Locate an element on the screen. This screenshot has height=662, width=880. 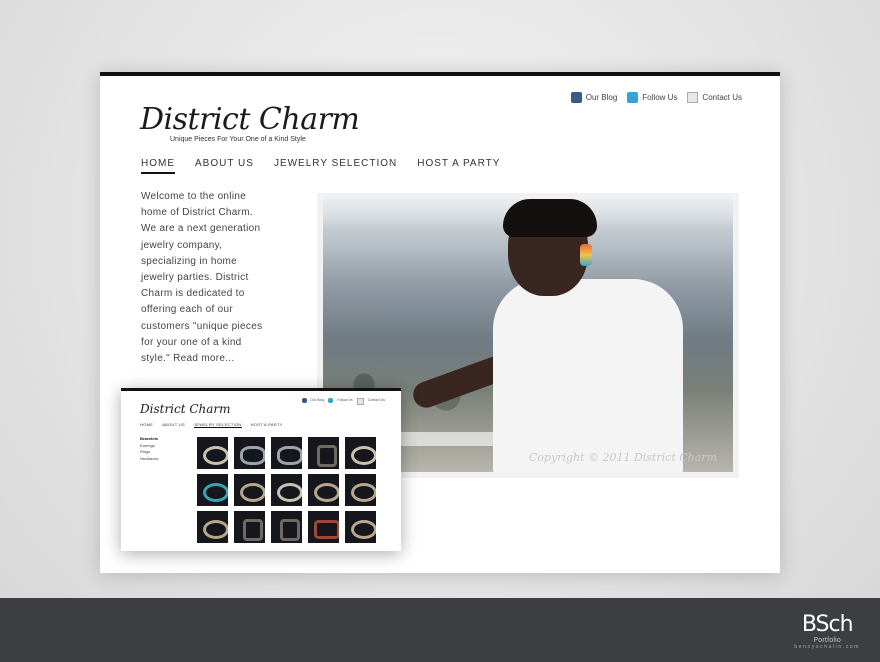
contact-link: Contact Us is located at coordinates (714, 97).